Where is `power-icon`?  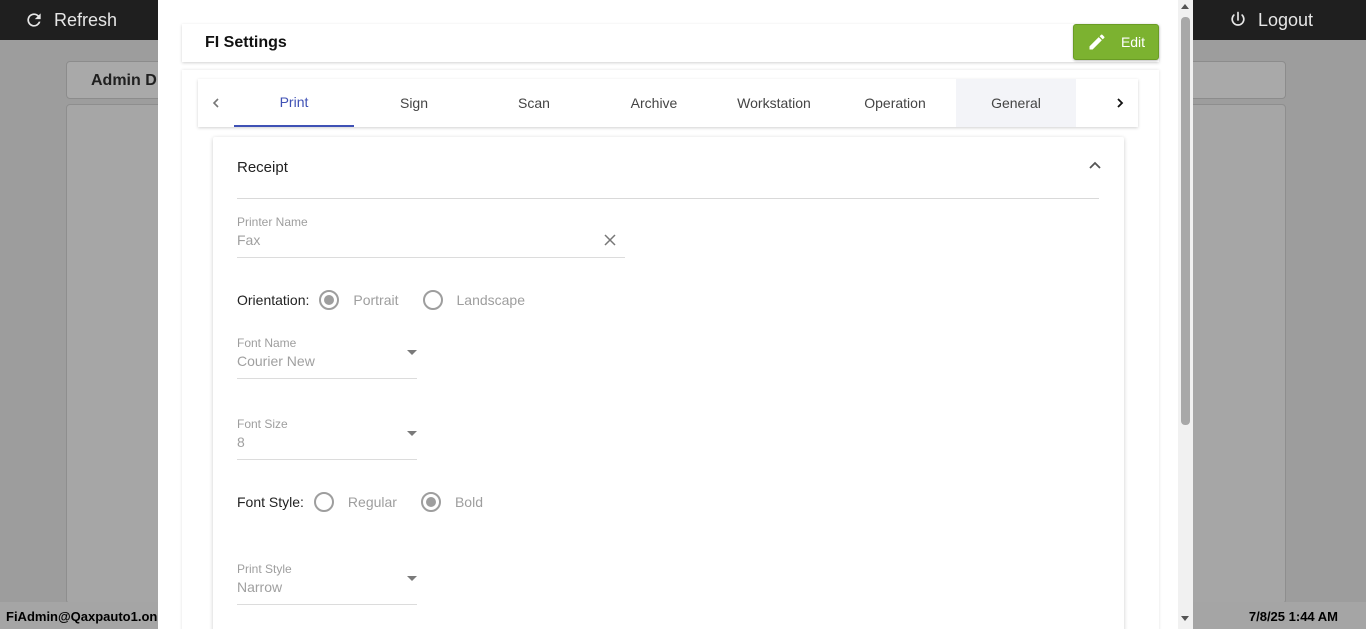
power-icon is located at coordinates (1238, 18).